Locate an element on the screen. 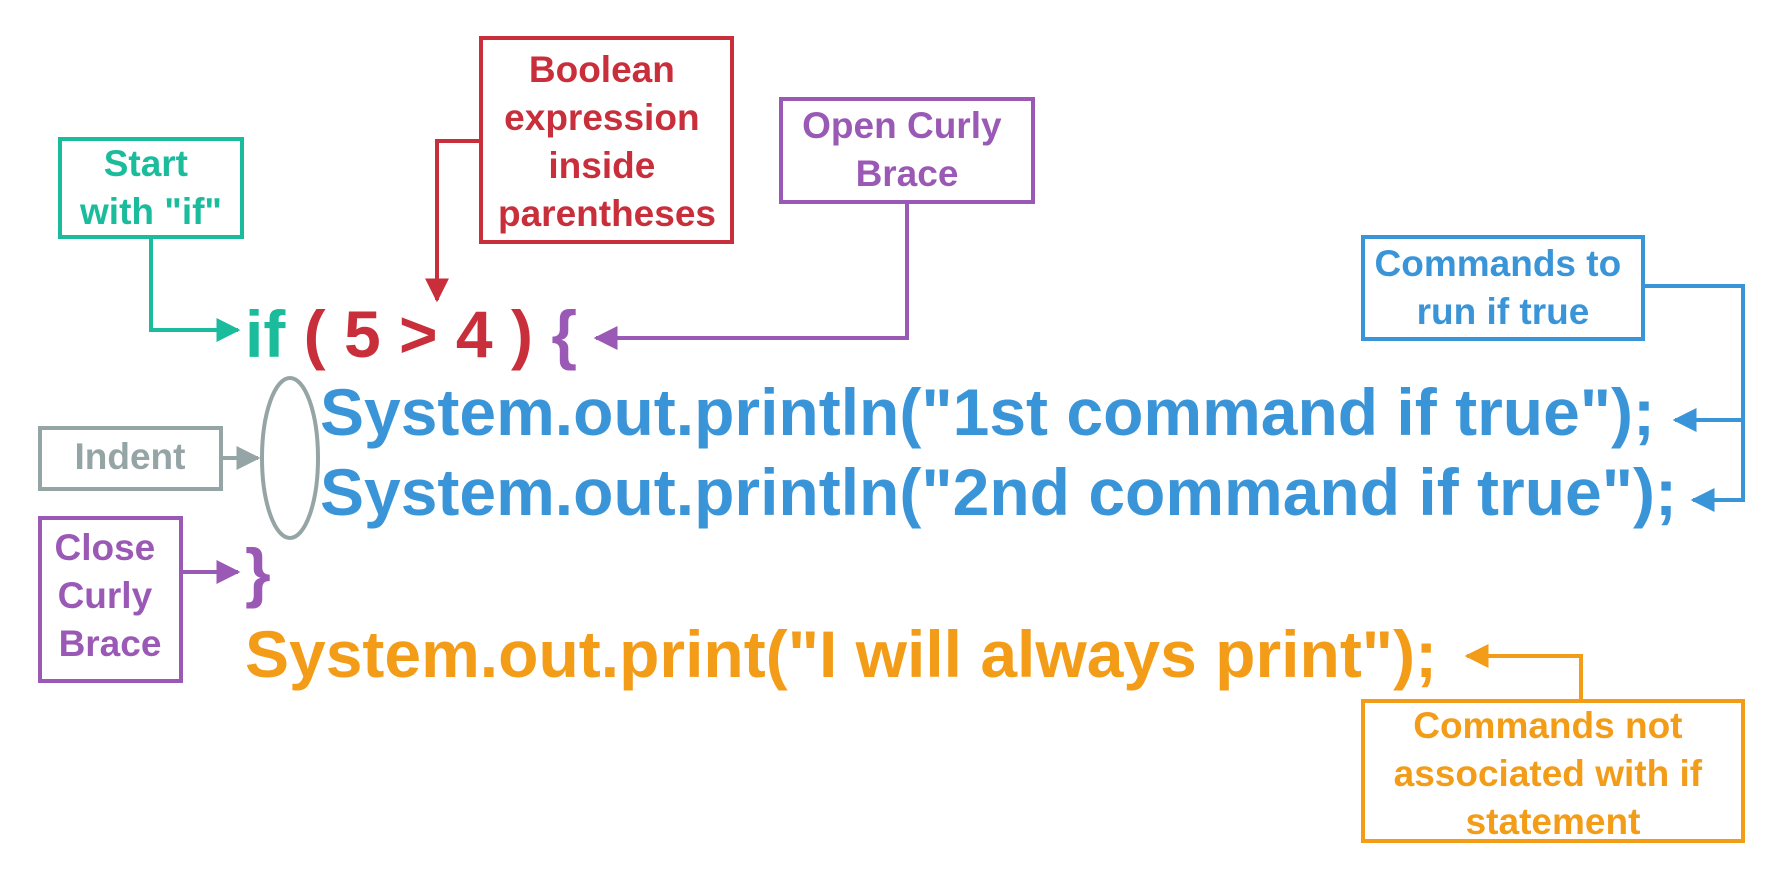  callout-indent-line: Indent is located at coordinates (130, 456).